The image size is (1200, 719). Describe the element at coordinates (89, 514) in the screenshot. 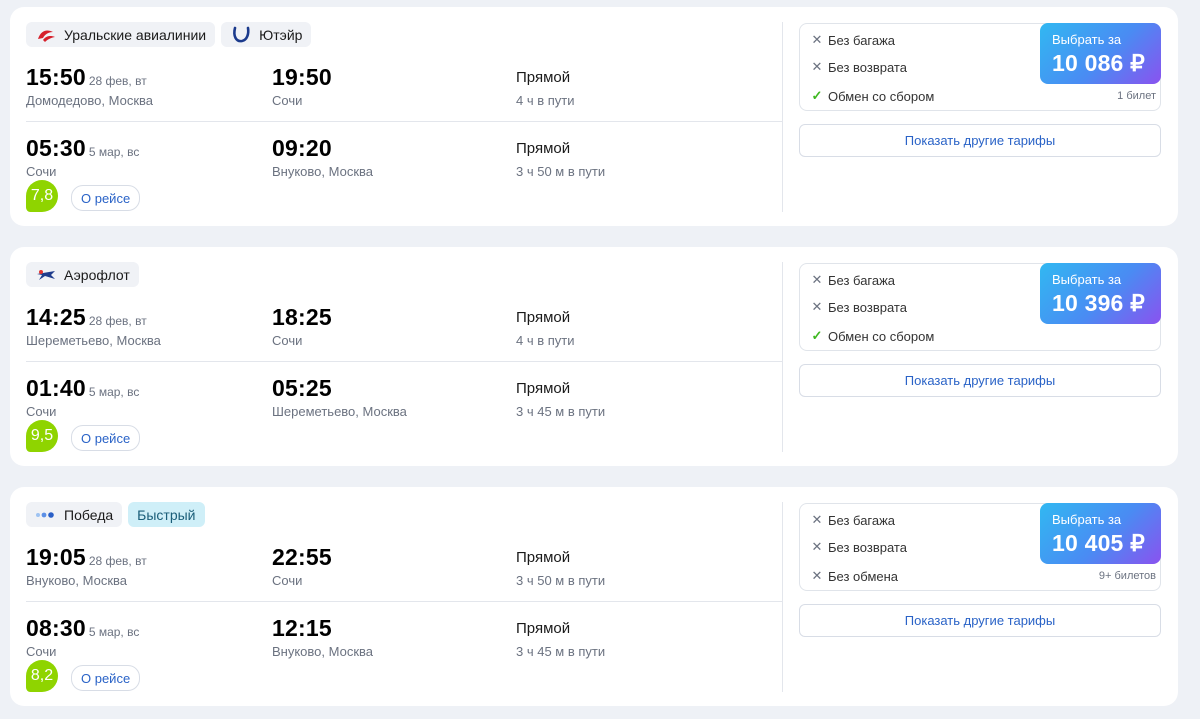

I see `airline-name: Победа` at that location.